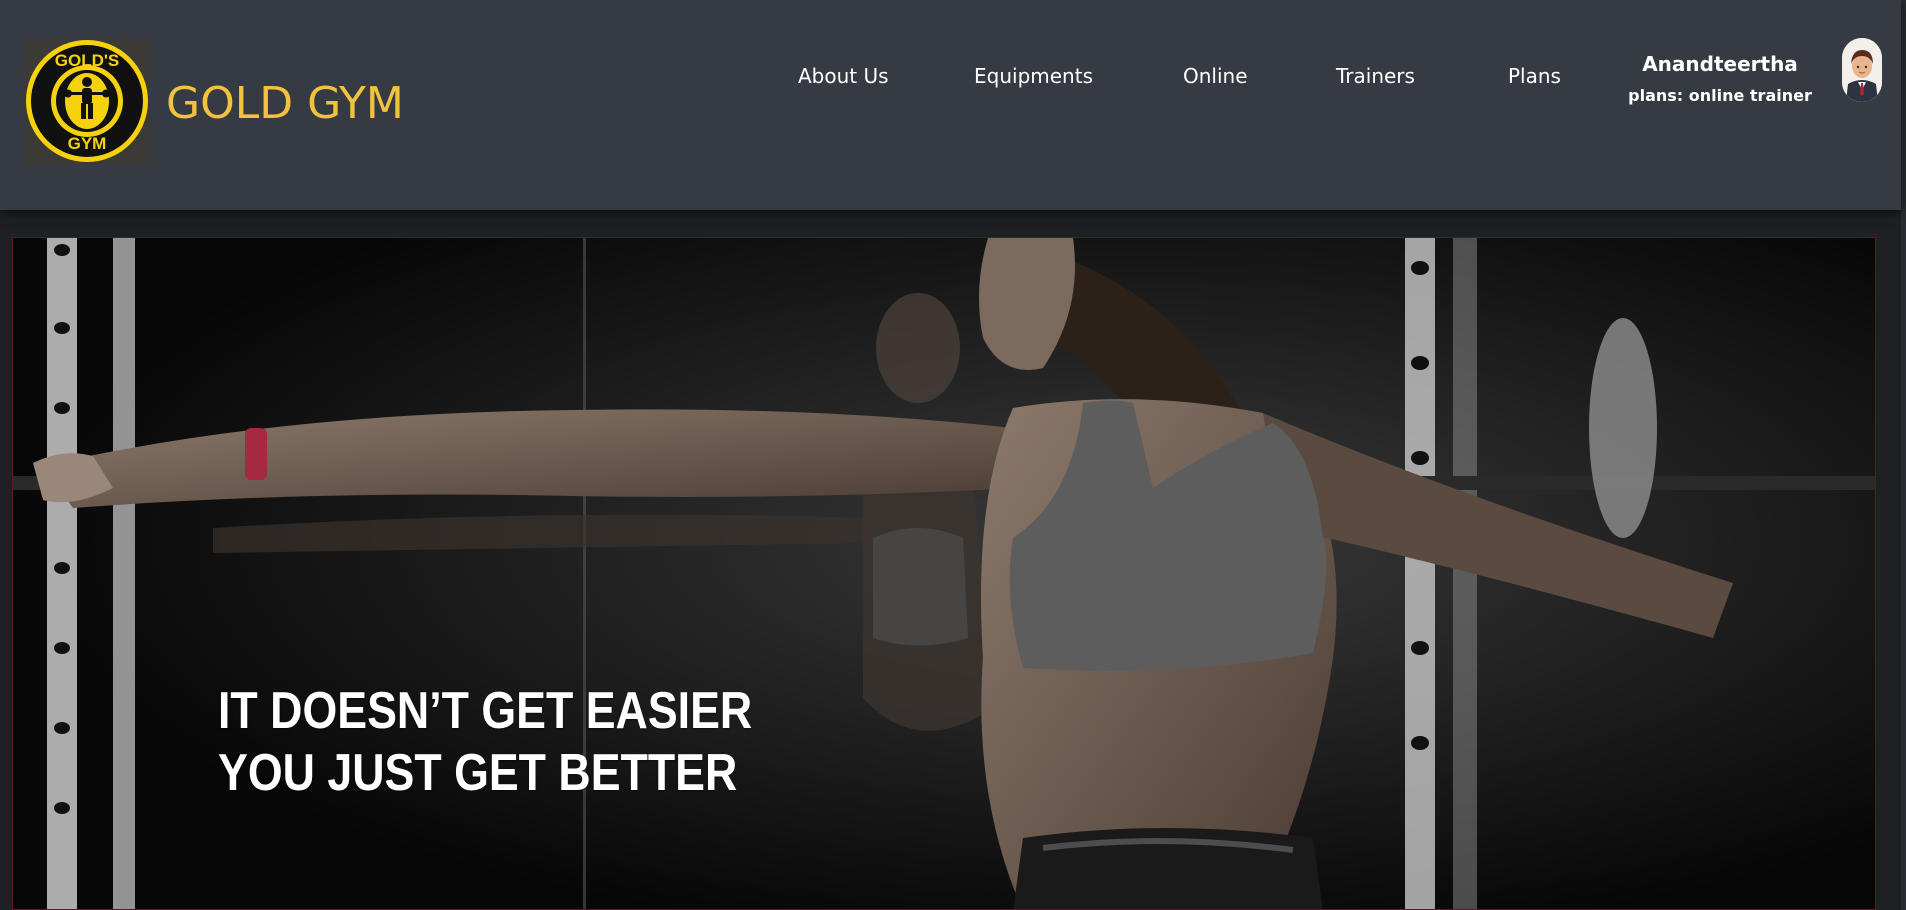 The height and width of the screenshot is (910, 1906). Describe the element at coordinates (1903, 455) in the screenshot. I see `page-scrollbar` at that location.